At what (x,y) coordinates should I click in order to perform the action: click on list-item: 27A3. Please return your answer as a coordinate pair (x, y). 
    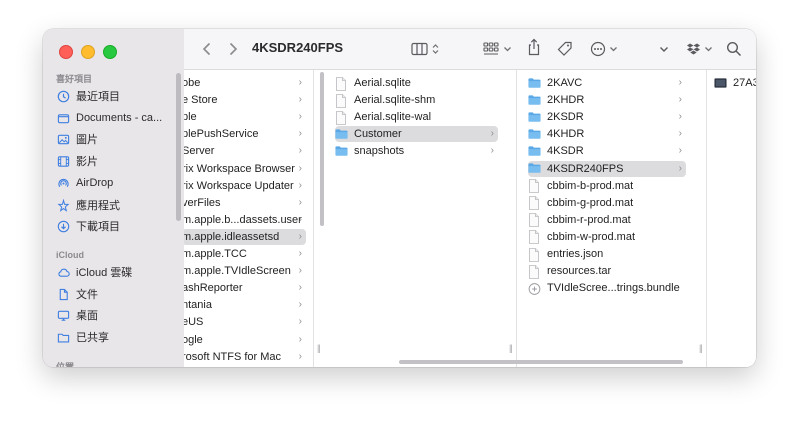
    Looking at the image, I should click on (735, 83).